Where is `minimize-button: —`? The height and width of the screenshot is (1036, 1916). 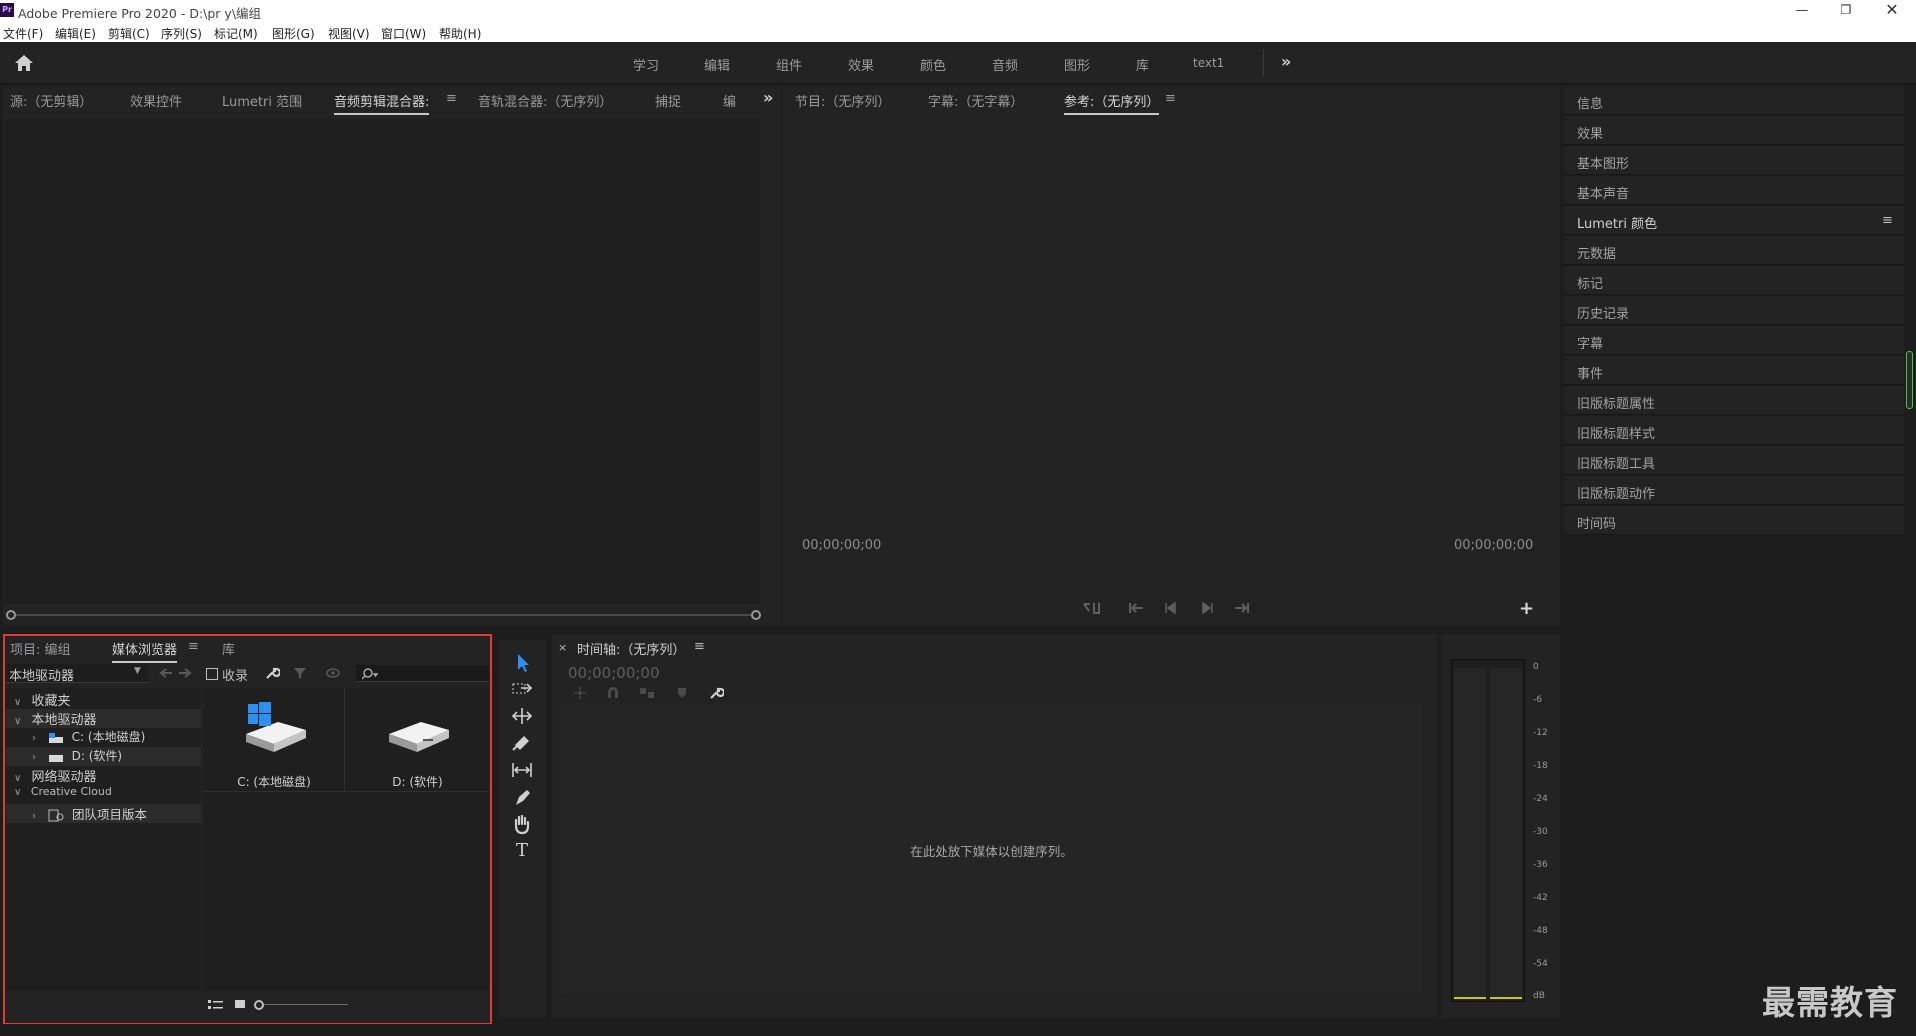
minimize-button: — is located at coordinates (1802, 11).